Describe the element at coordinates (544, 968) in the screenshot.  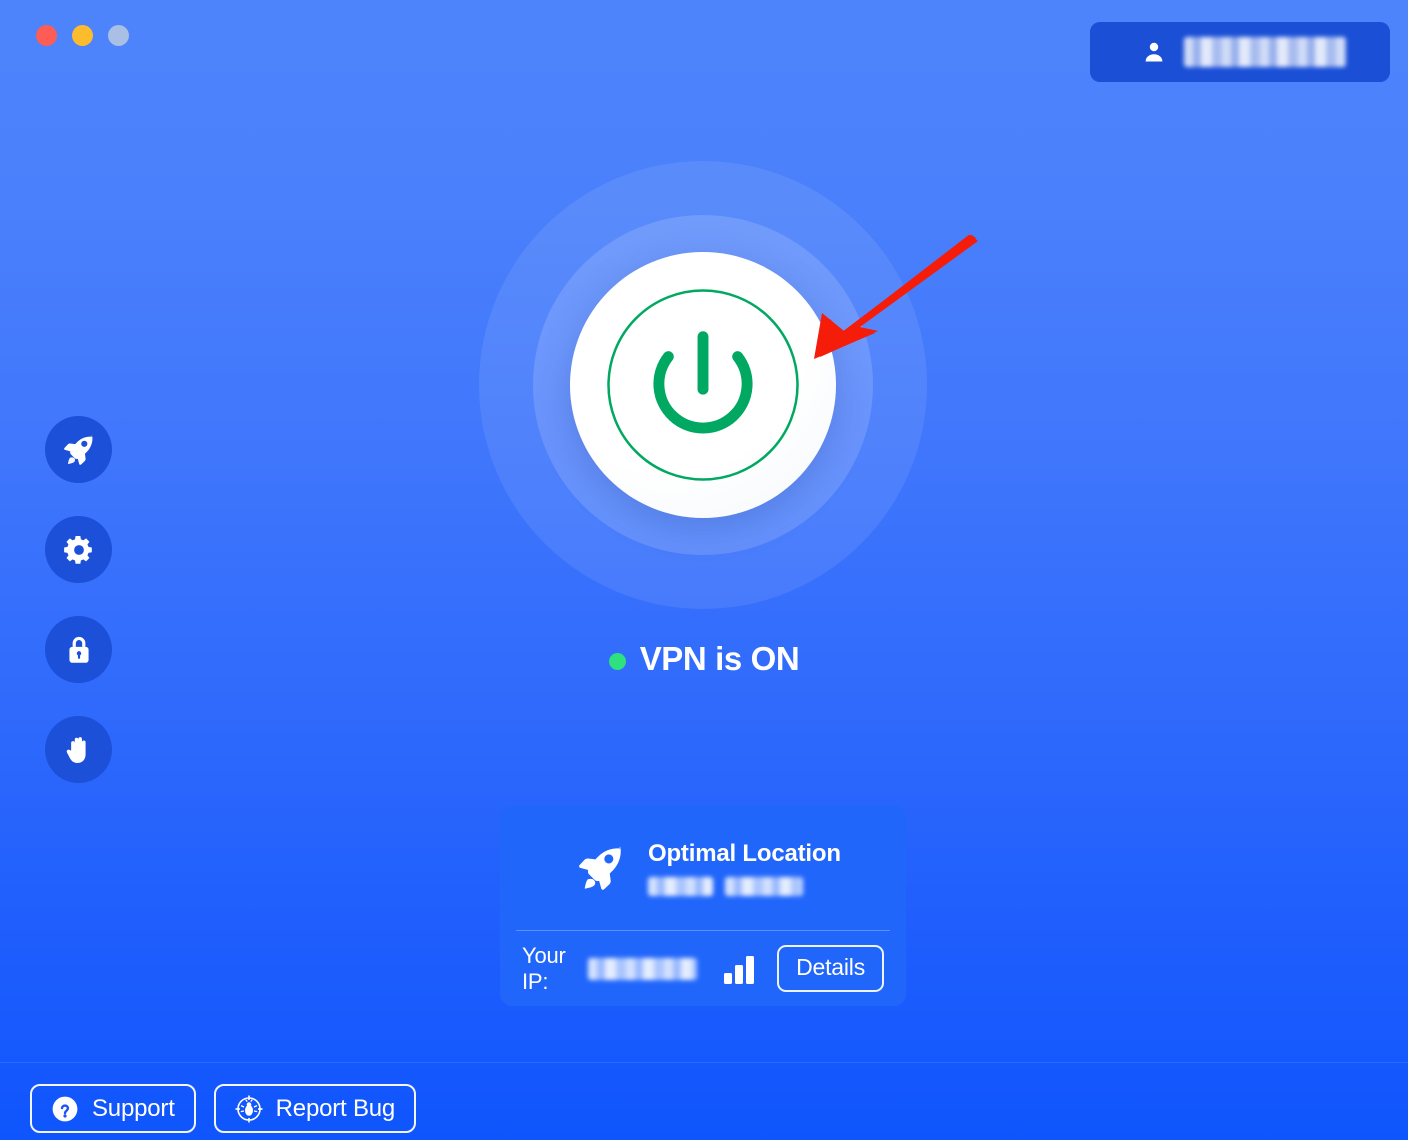
I see `ip-label: Your IP:` at that location.